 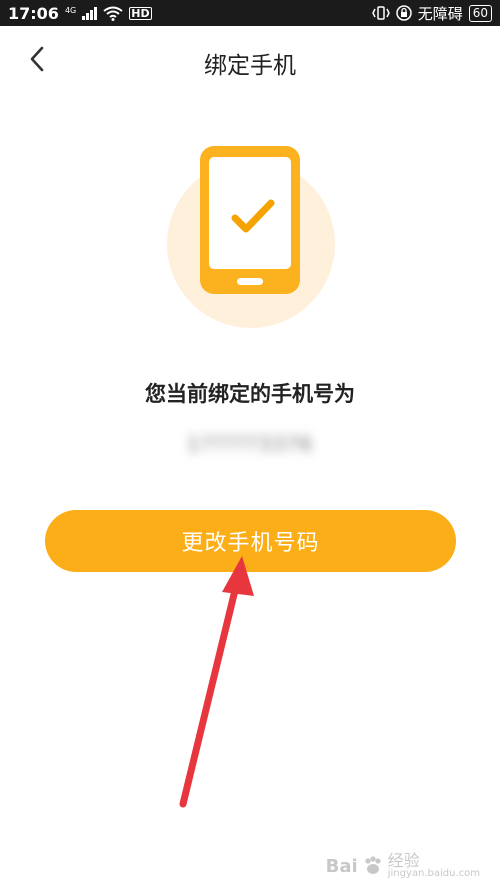 I want to click on watermark-url: jingyan.baidu.com, so click(x=433, y=873).